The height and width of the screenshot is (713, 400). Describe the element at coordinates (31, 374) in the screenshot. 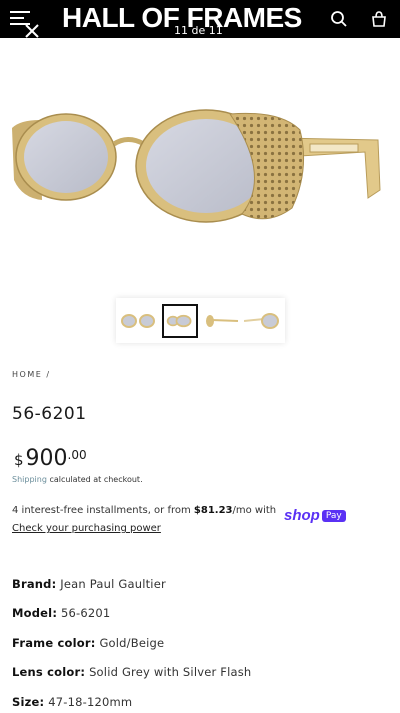

I see `breadcrumb: HOME /` at that location.